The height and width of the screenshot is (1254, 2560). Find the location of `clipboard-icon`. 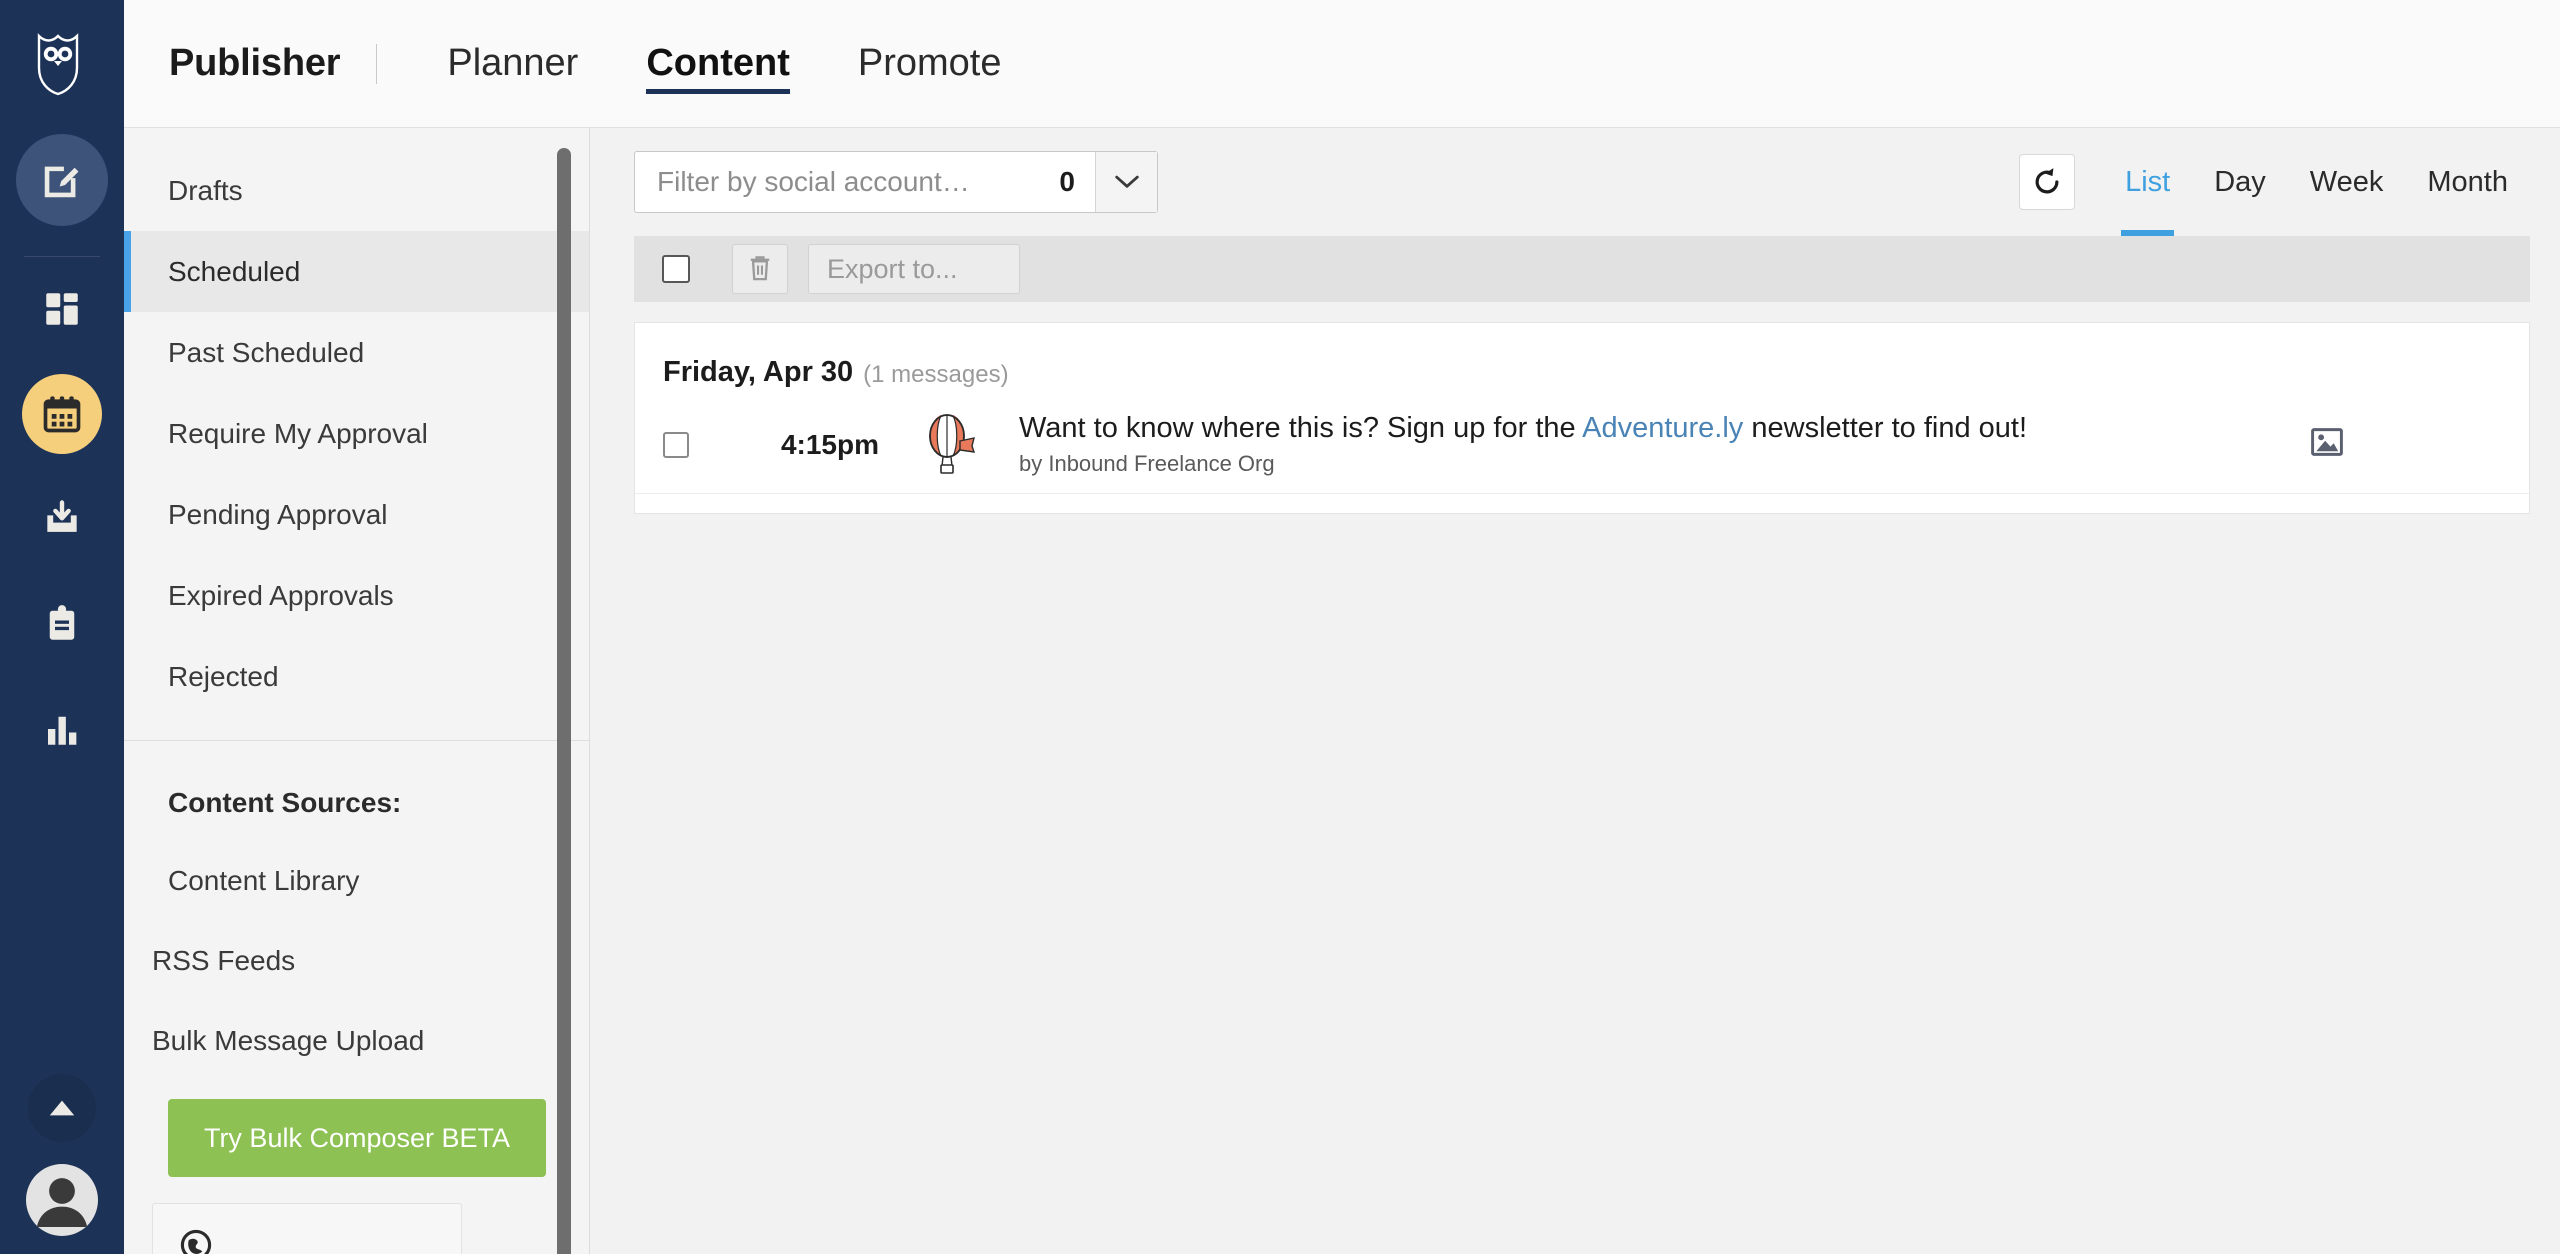

clipboard-icon is located at coordinates (62, 622).